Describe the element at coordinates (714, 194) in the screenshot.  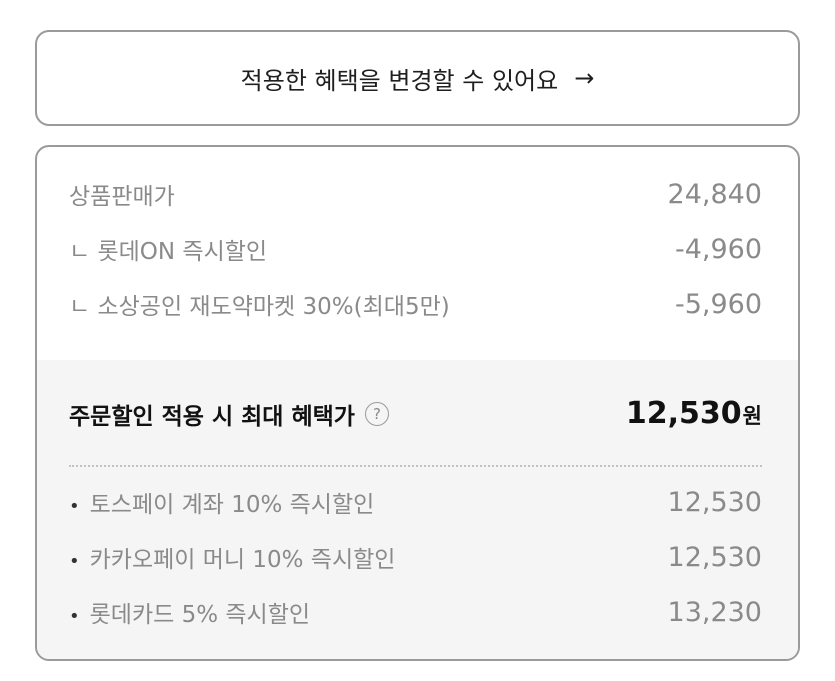
I see `price-row-value: 24,840` at that location.